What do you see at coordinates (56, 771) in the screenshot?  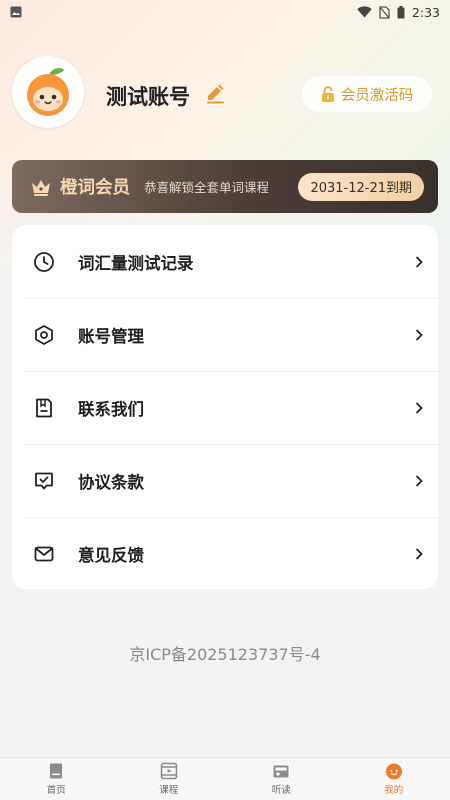 I see `book-icon` at bounding box center [56, 771].